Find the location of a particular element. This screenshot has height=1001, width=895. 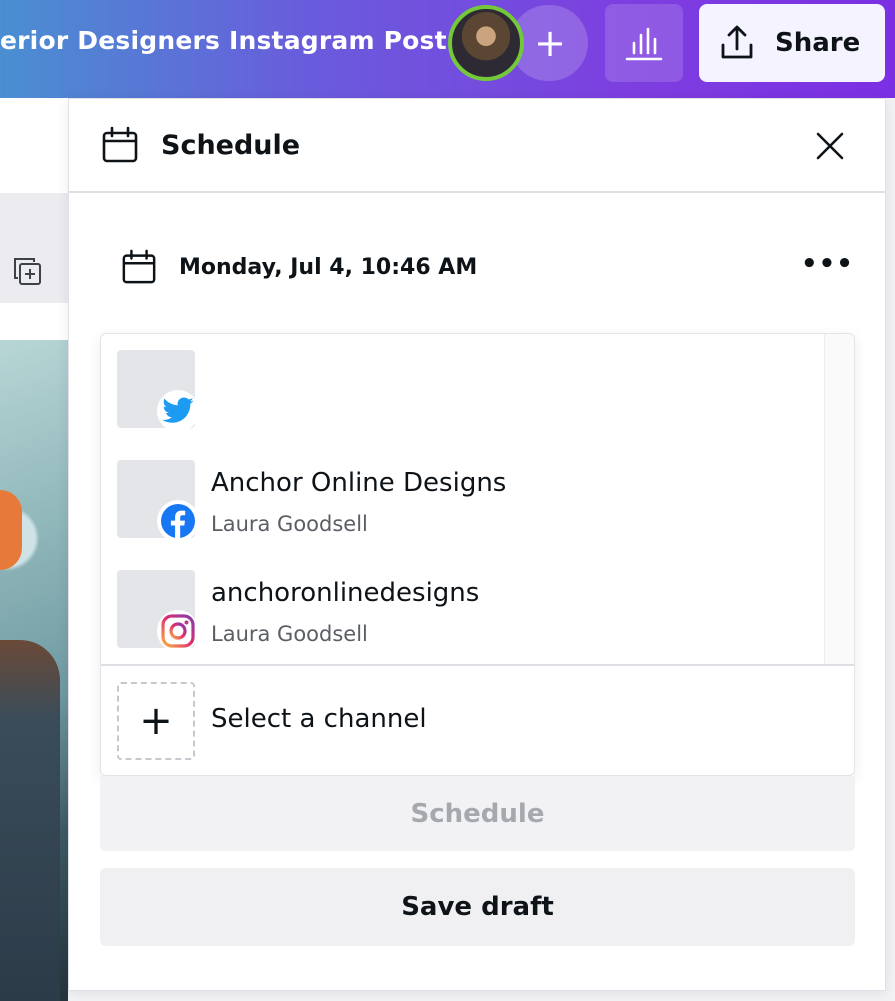

twitter-icon is located at coordinates (178, 411).